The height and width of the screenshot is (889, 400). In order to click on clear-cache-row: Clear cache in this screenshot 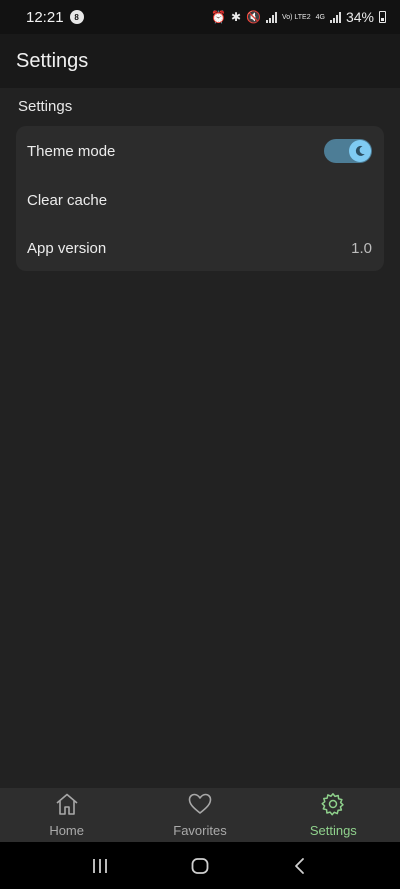, I will do `click(200, 200)`.